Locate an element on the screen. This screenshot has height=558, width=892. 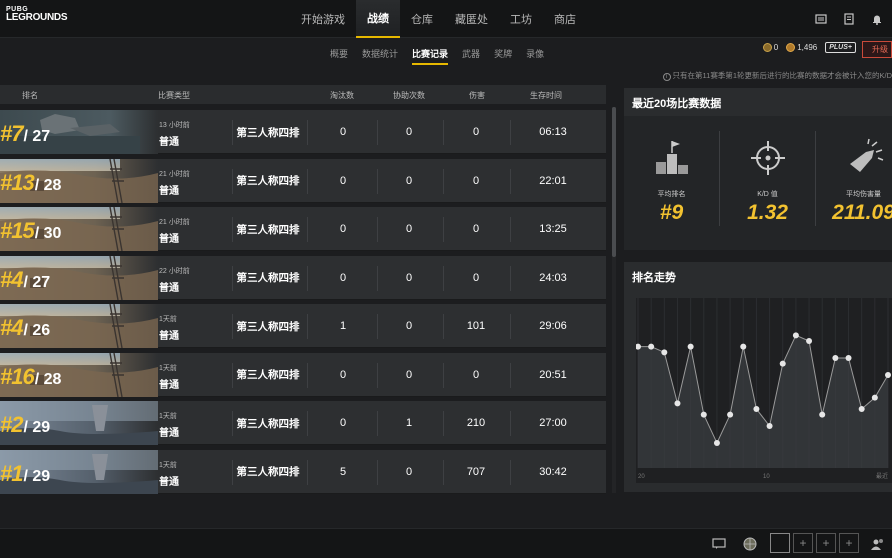
party-slot-3: + is located at coordinates (826, 543).